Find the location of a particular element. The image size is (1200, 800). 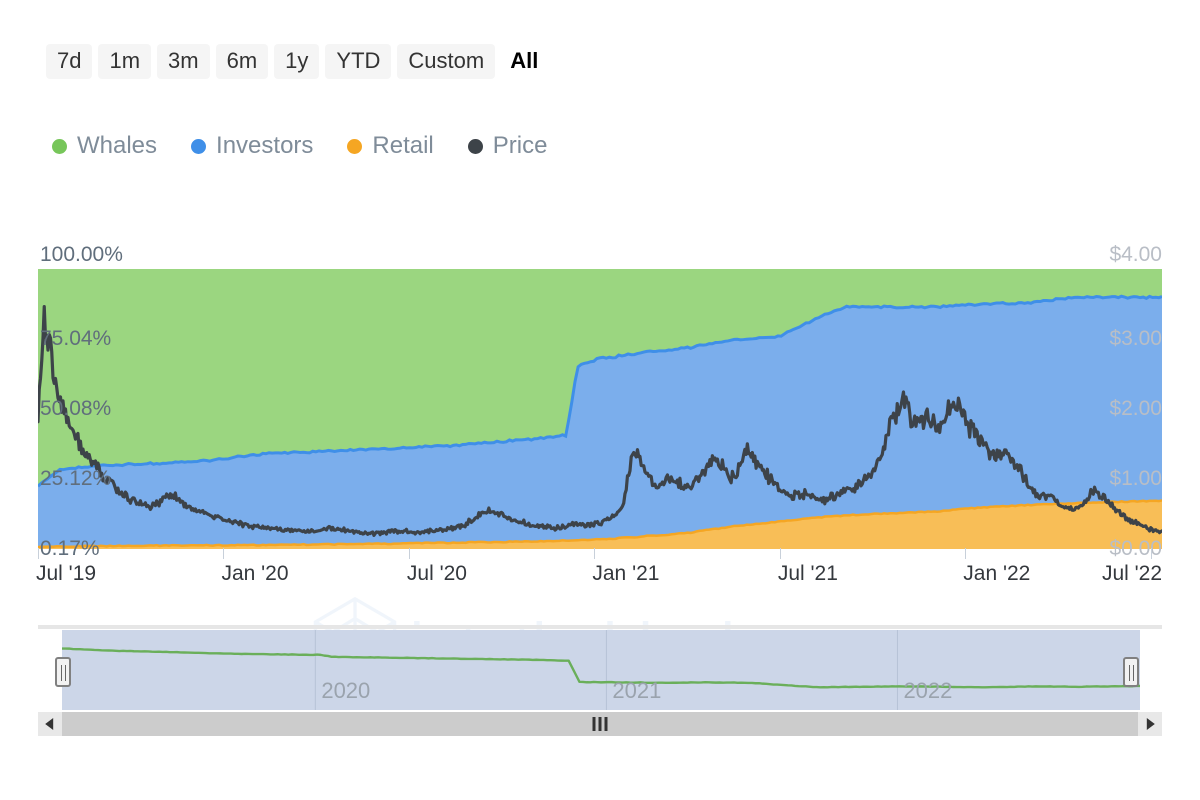

range-button-3m: 3m is located at coordinates (183, 62).